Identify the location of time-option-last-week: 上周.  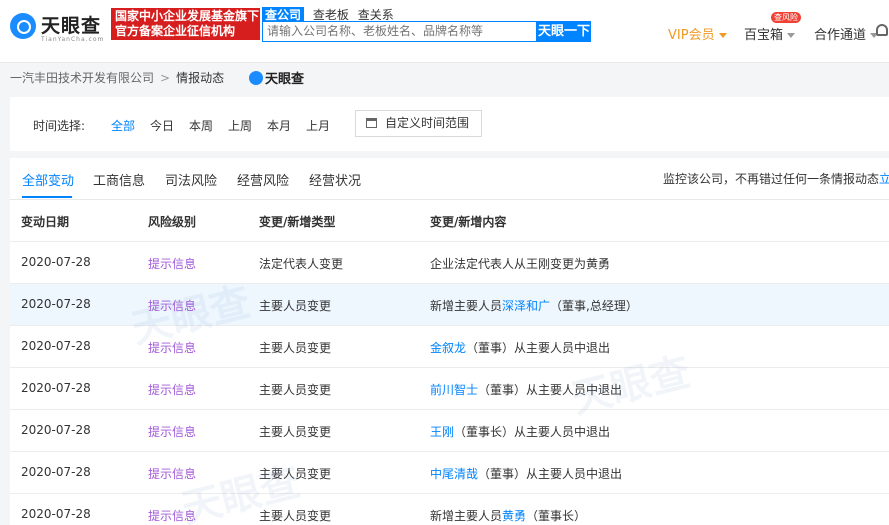
(240, 125).